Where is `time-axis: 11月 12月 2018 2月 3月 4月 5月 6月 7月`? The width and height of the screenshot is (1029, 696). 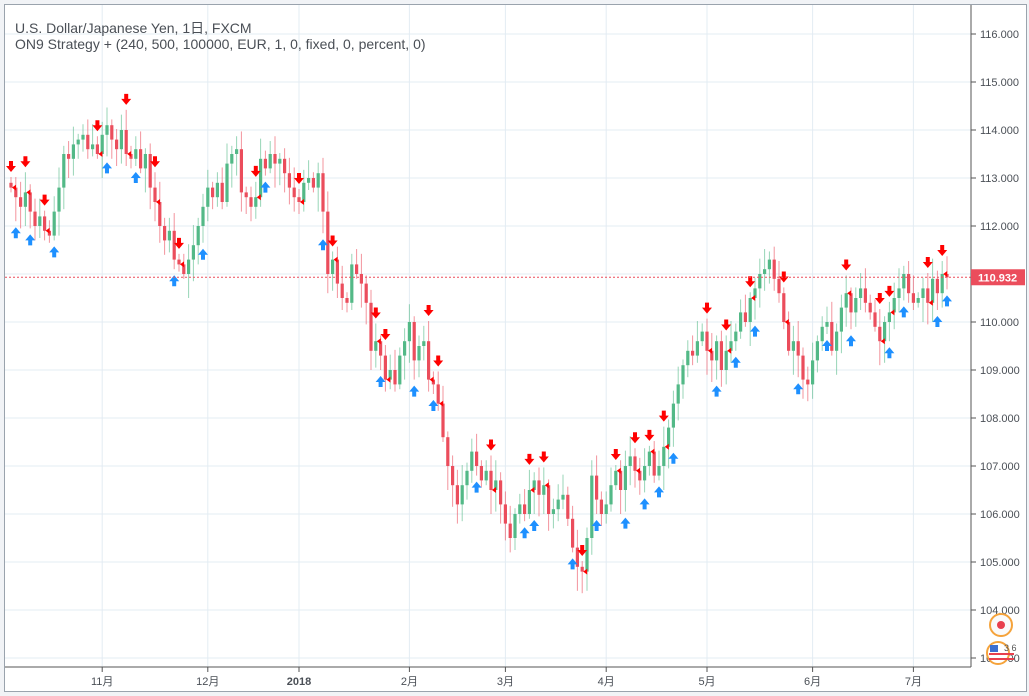
time-axis: 11月 12月 2018 2月 3月 4月 5月 6月 7月 is located at coordinates (506, 677).